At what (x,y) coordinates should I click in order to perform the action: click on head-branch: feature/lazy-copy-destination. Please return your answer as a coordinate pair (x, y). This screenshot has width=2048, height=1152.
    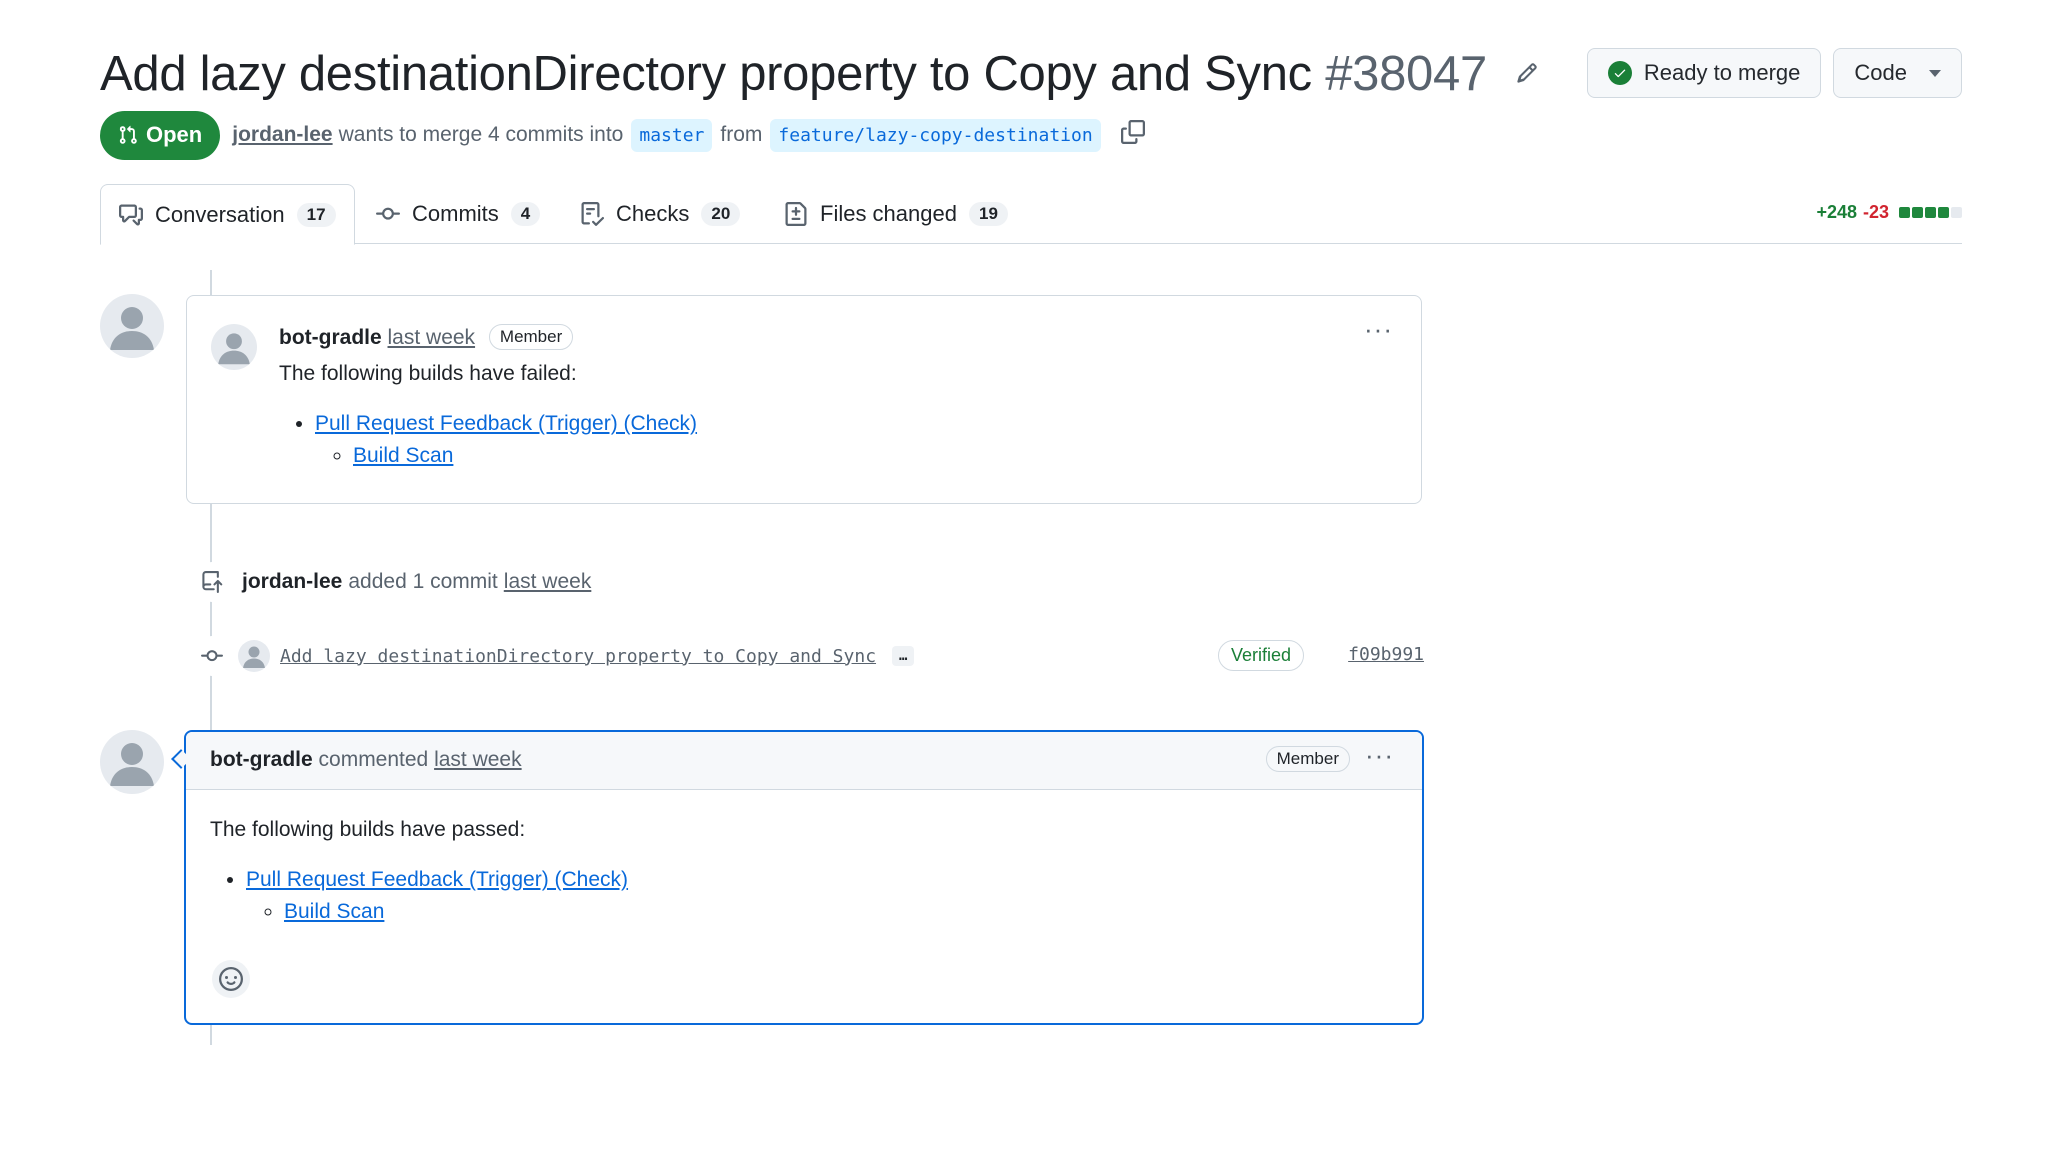
    Looking at the image, I should click on (935, 135).